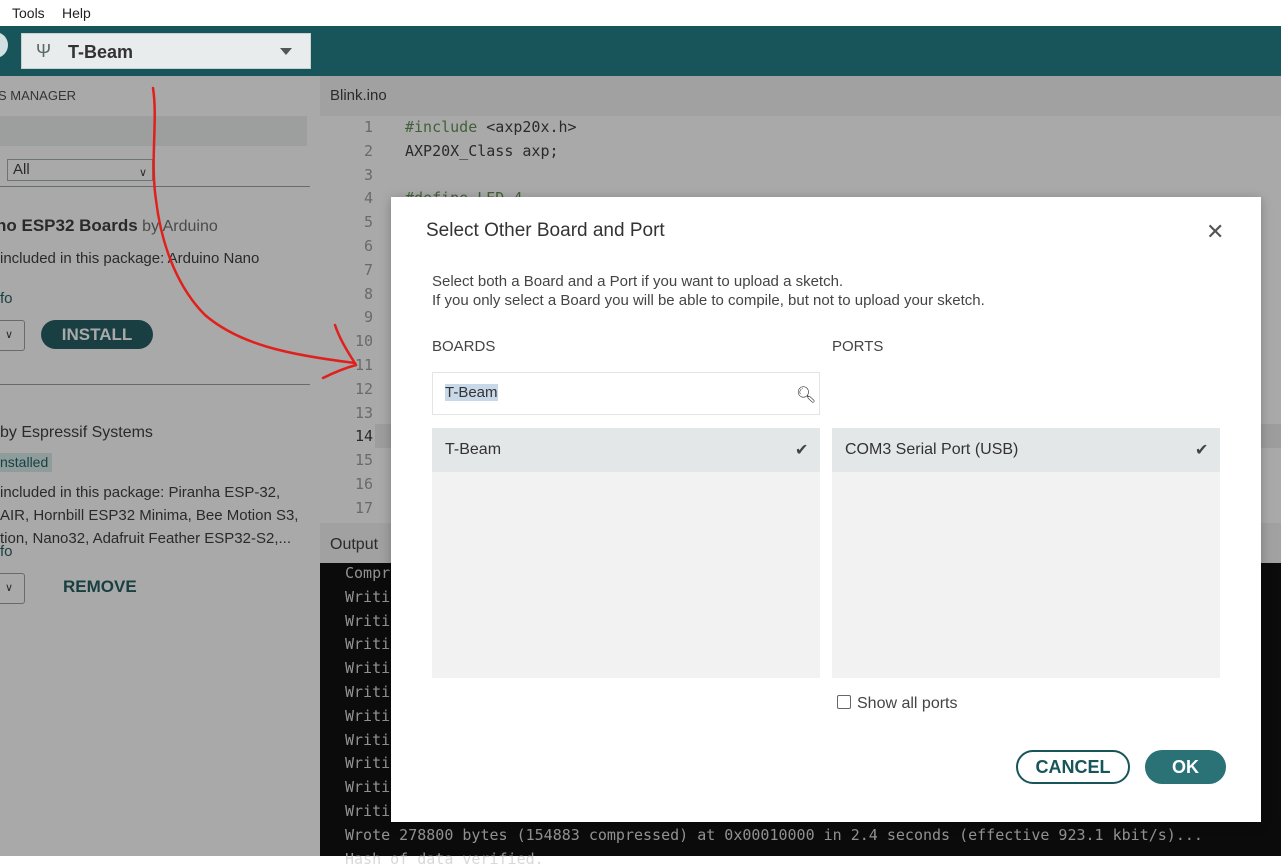 Image resolution: width=1281 pixels, height=868 pixels. What do you see at coordinates (1073, 767) in the screenshot?
I see `cancel-button: CANCEL` at bounding box center [1073, 767].